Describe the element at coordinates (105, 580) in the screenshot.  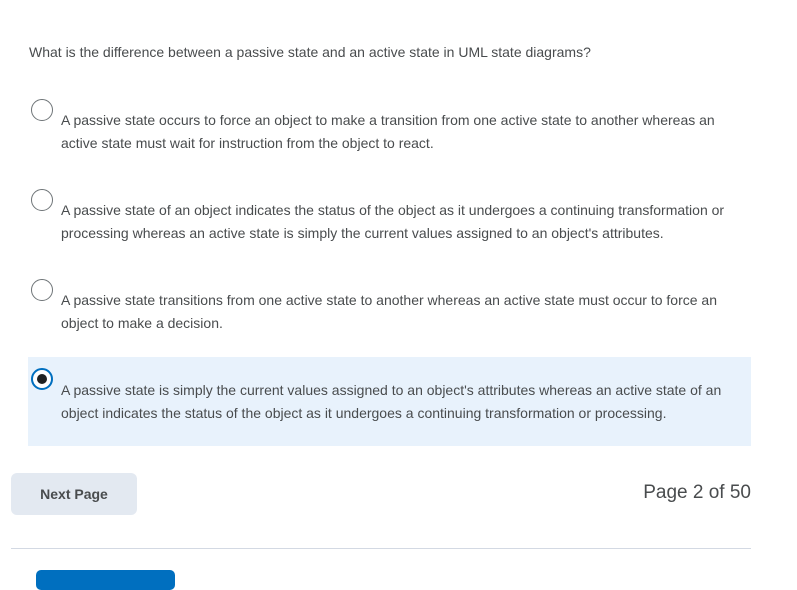
I see `submit-button` at that location.